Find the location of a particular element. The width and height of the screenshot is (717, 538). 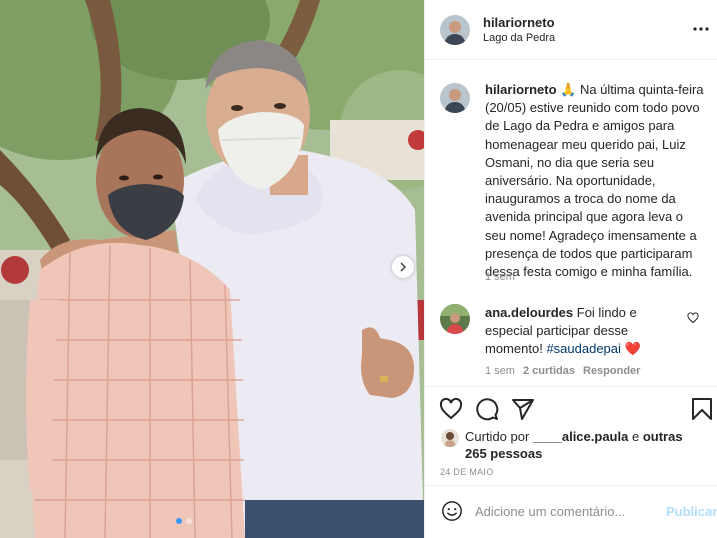

chevron-right-icon is located at coordinates (403, 267).